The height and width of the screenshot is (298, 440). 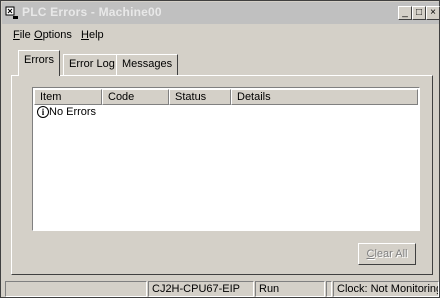 I want to click on plc-app-icon, so click(x=12, y=13).